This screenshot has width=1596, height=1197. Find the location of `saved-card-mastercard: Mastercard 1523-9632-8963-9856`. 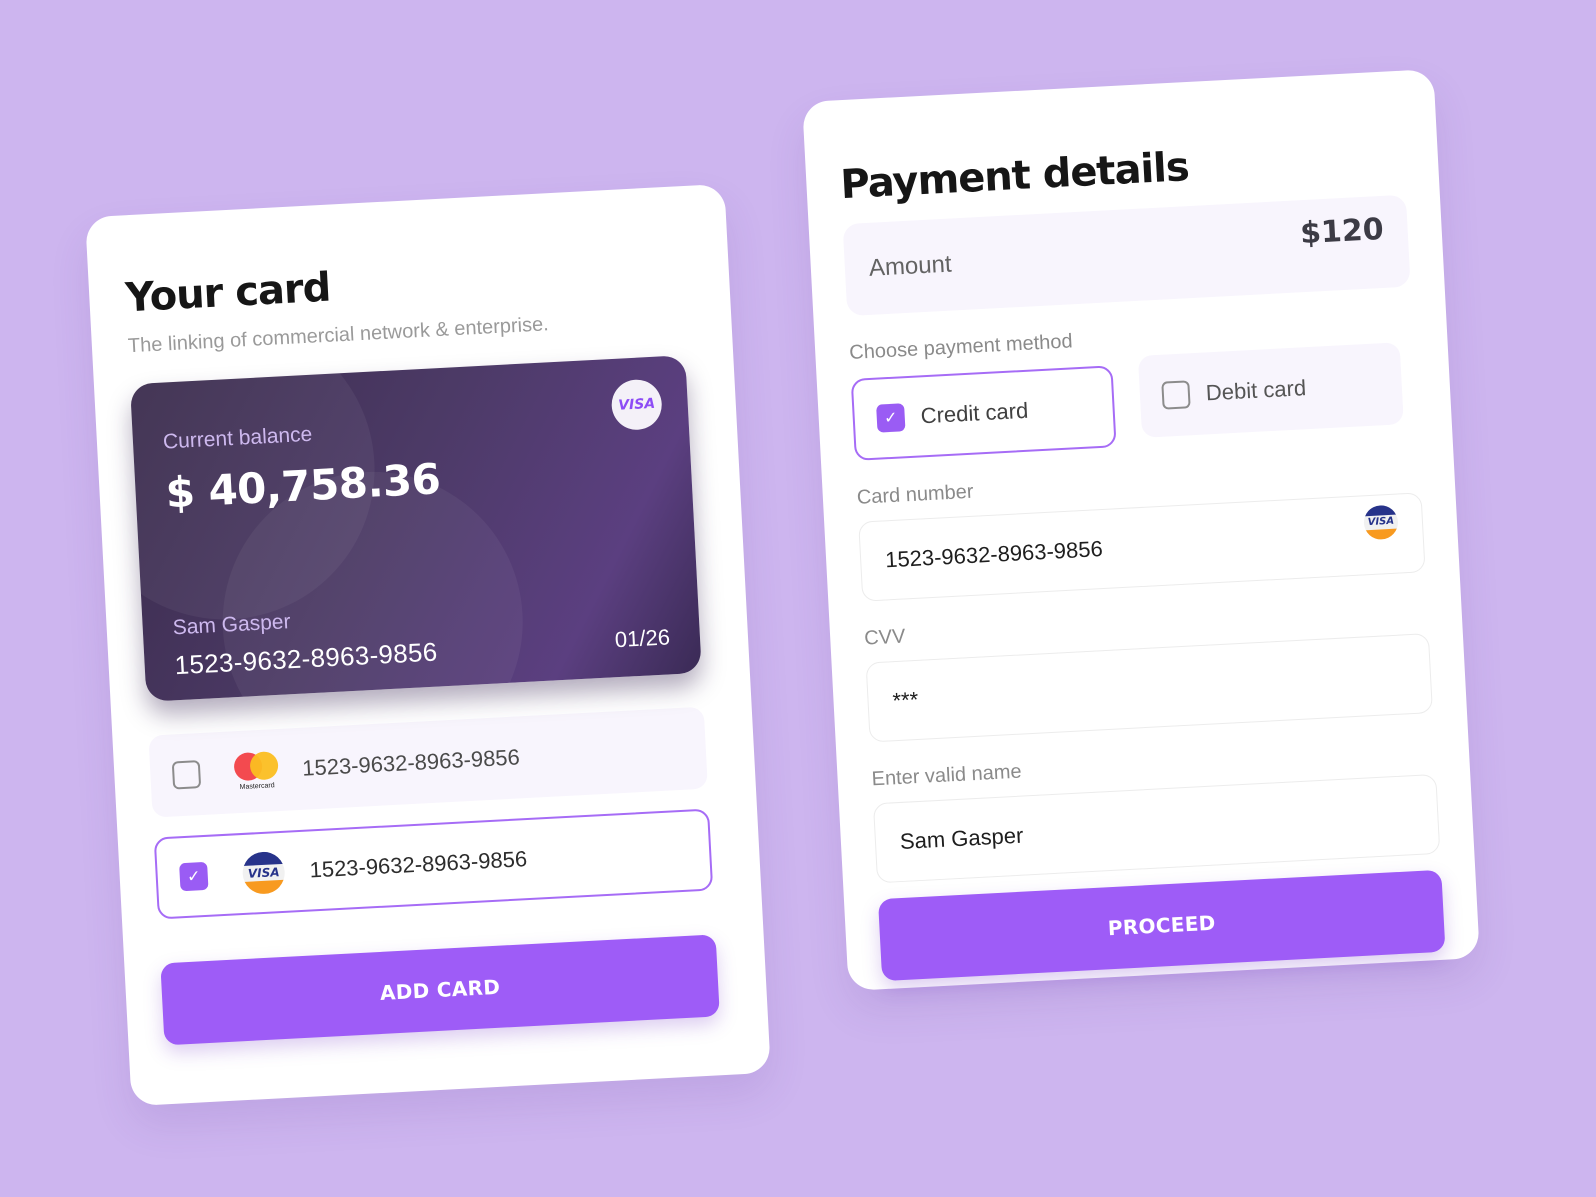

saved-card-mastercard: Mastercard 1523-9632-8963-9856 is located at coordinates (428, 762).